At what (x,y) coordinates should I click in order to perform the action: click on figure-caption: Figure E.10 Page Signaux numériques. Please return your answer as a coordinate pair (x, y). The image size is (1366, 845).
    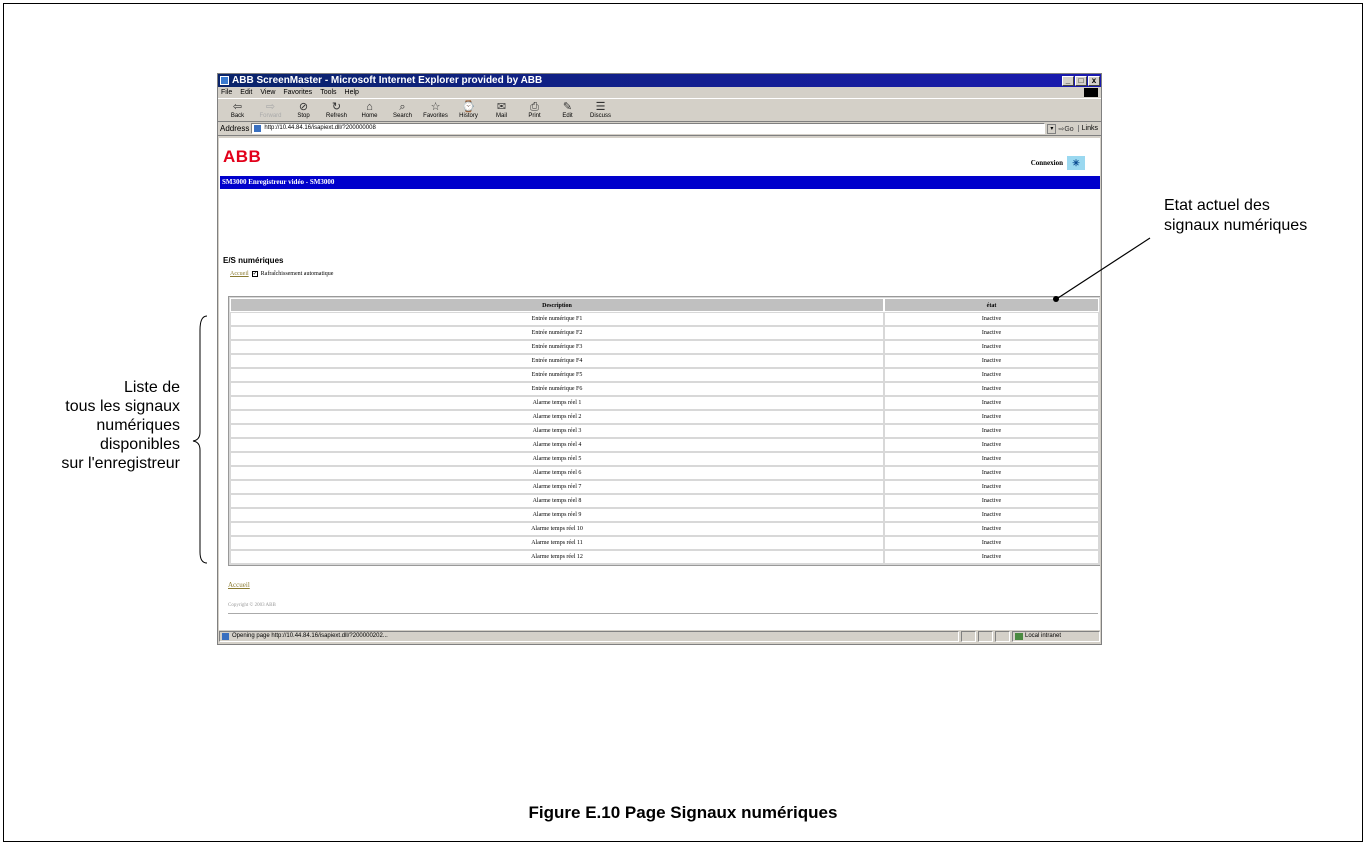
    Looking at the image, I should click on (683, 812).